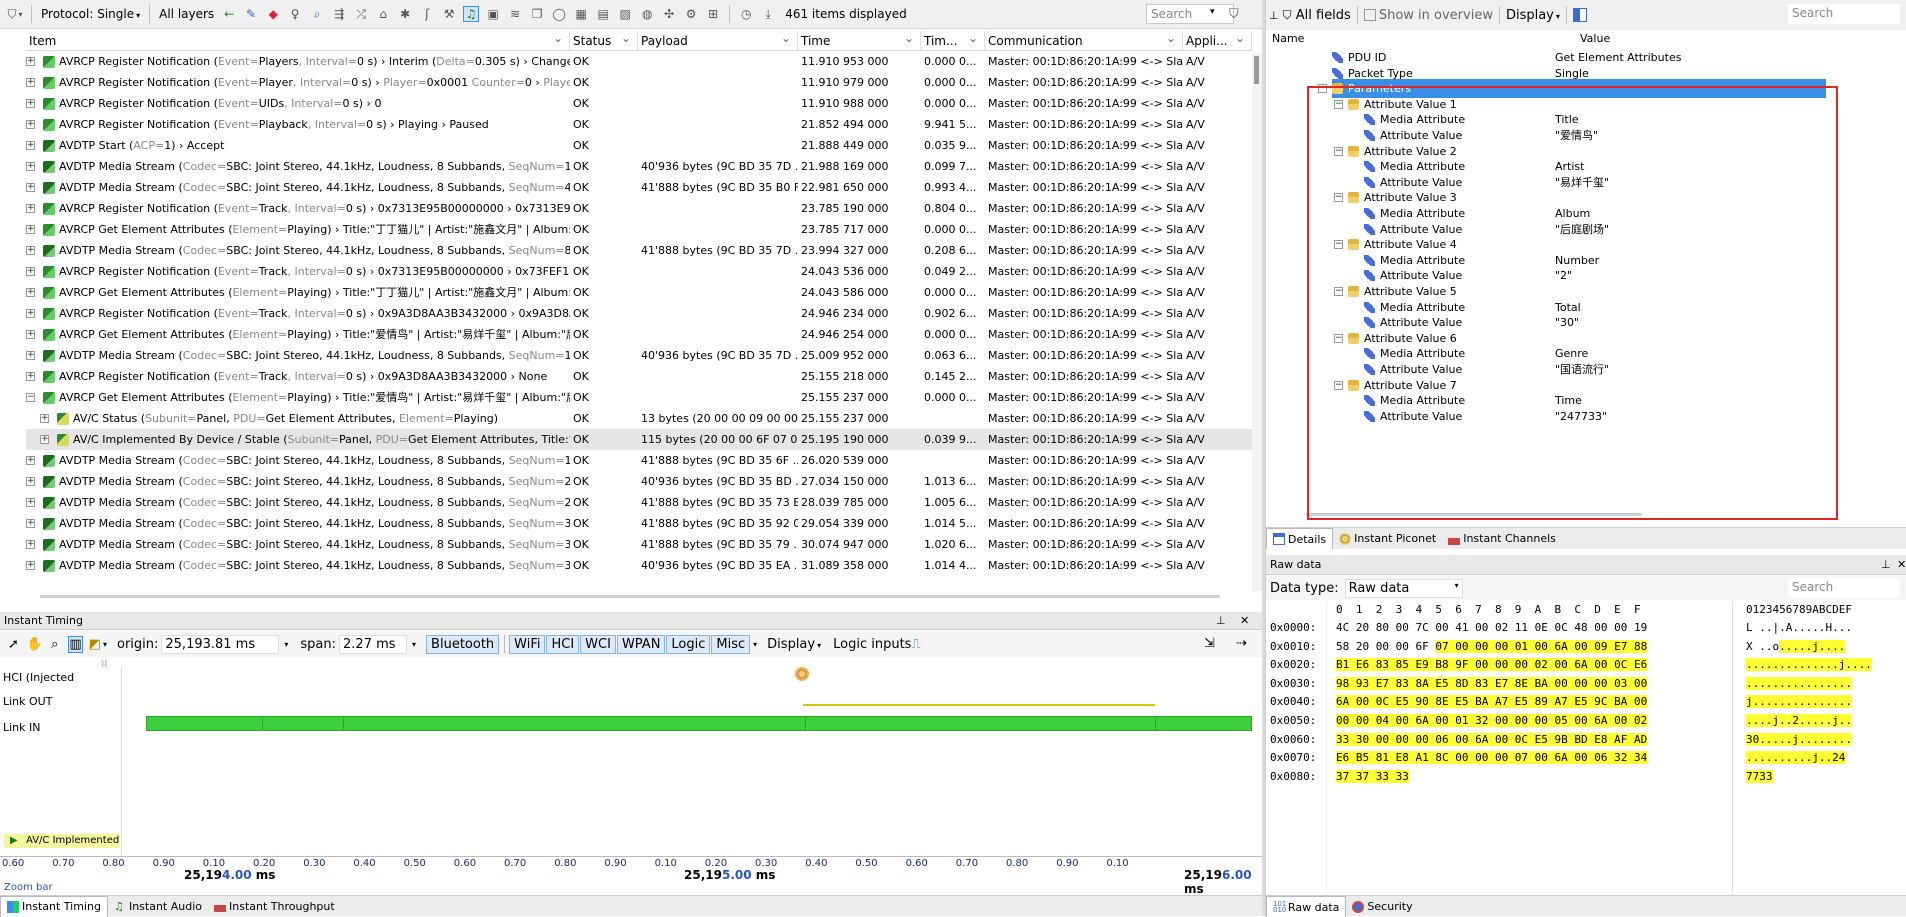 This screenshot has height=917, width=1906. I want to click on search-dropdown-icon: ▾, so click(1212, 12).